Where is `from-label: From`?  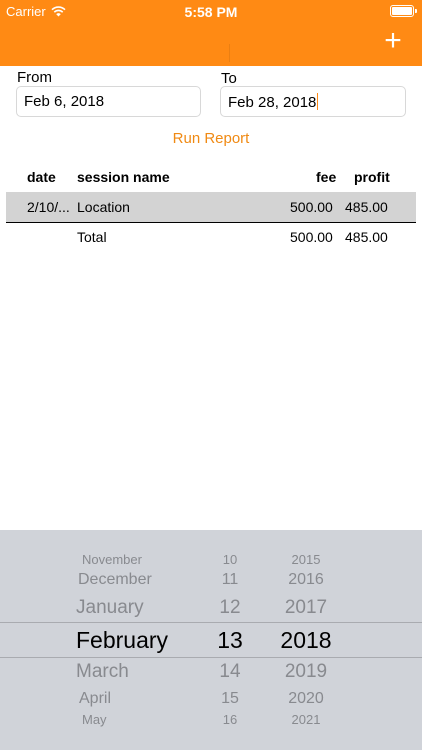
from-label: From is located at coordinates (34, 77).